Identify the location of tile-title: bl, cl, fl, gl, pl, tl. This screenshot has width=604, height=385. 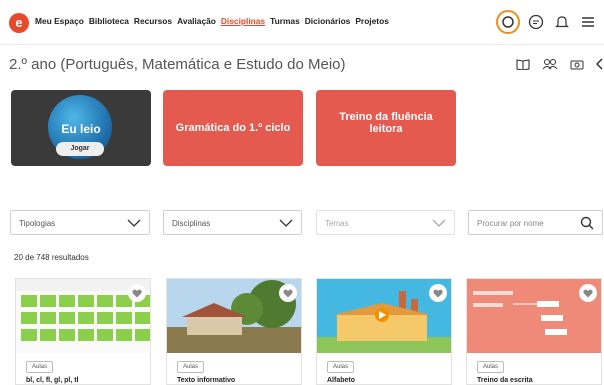
(52, 380).